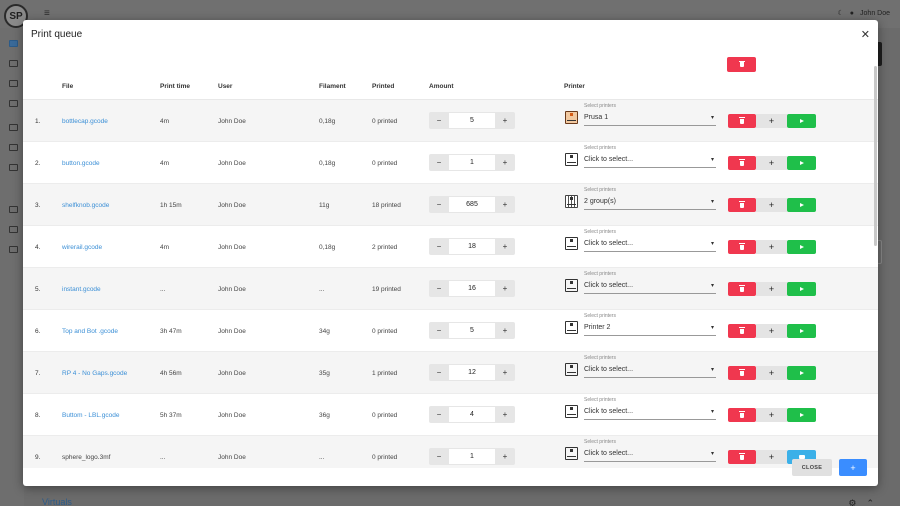 The image size is (900, 506). I want to click on file-name: Top and Bot .gcode, so click(90, 331).